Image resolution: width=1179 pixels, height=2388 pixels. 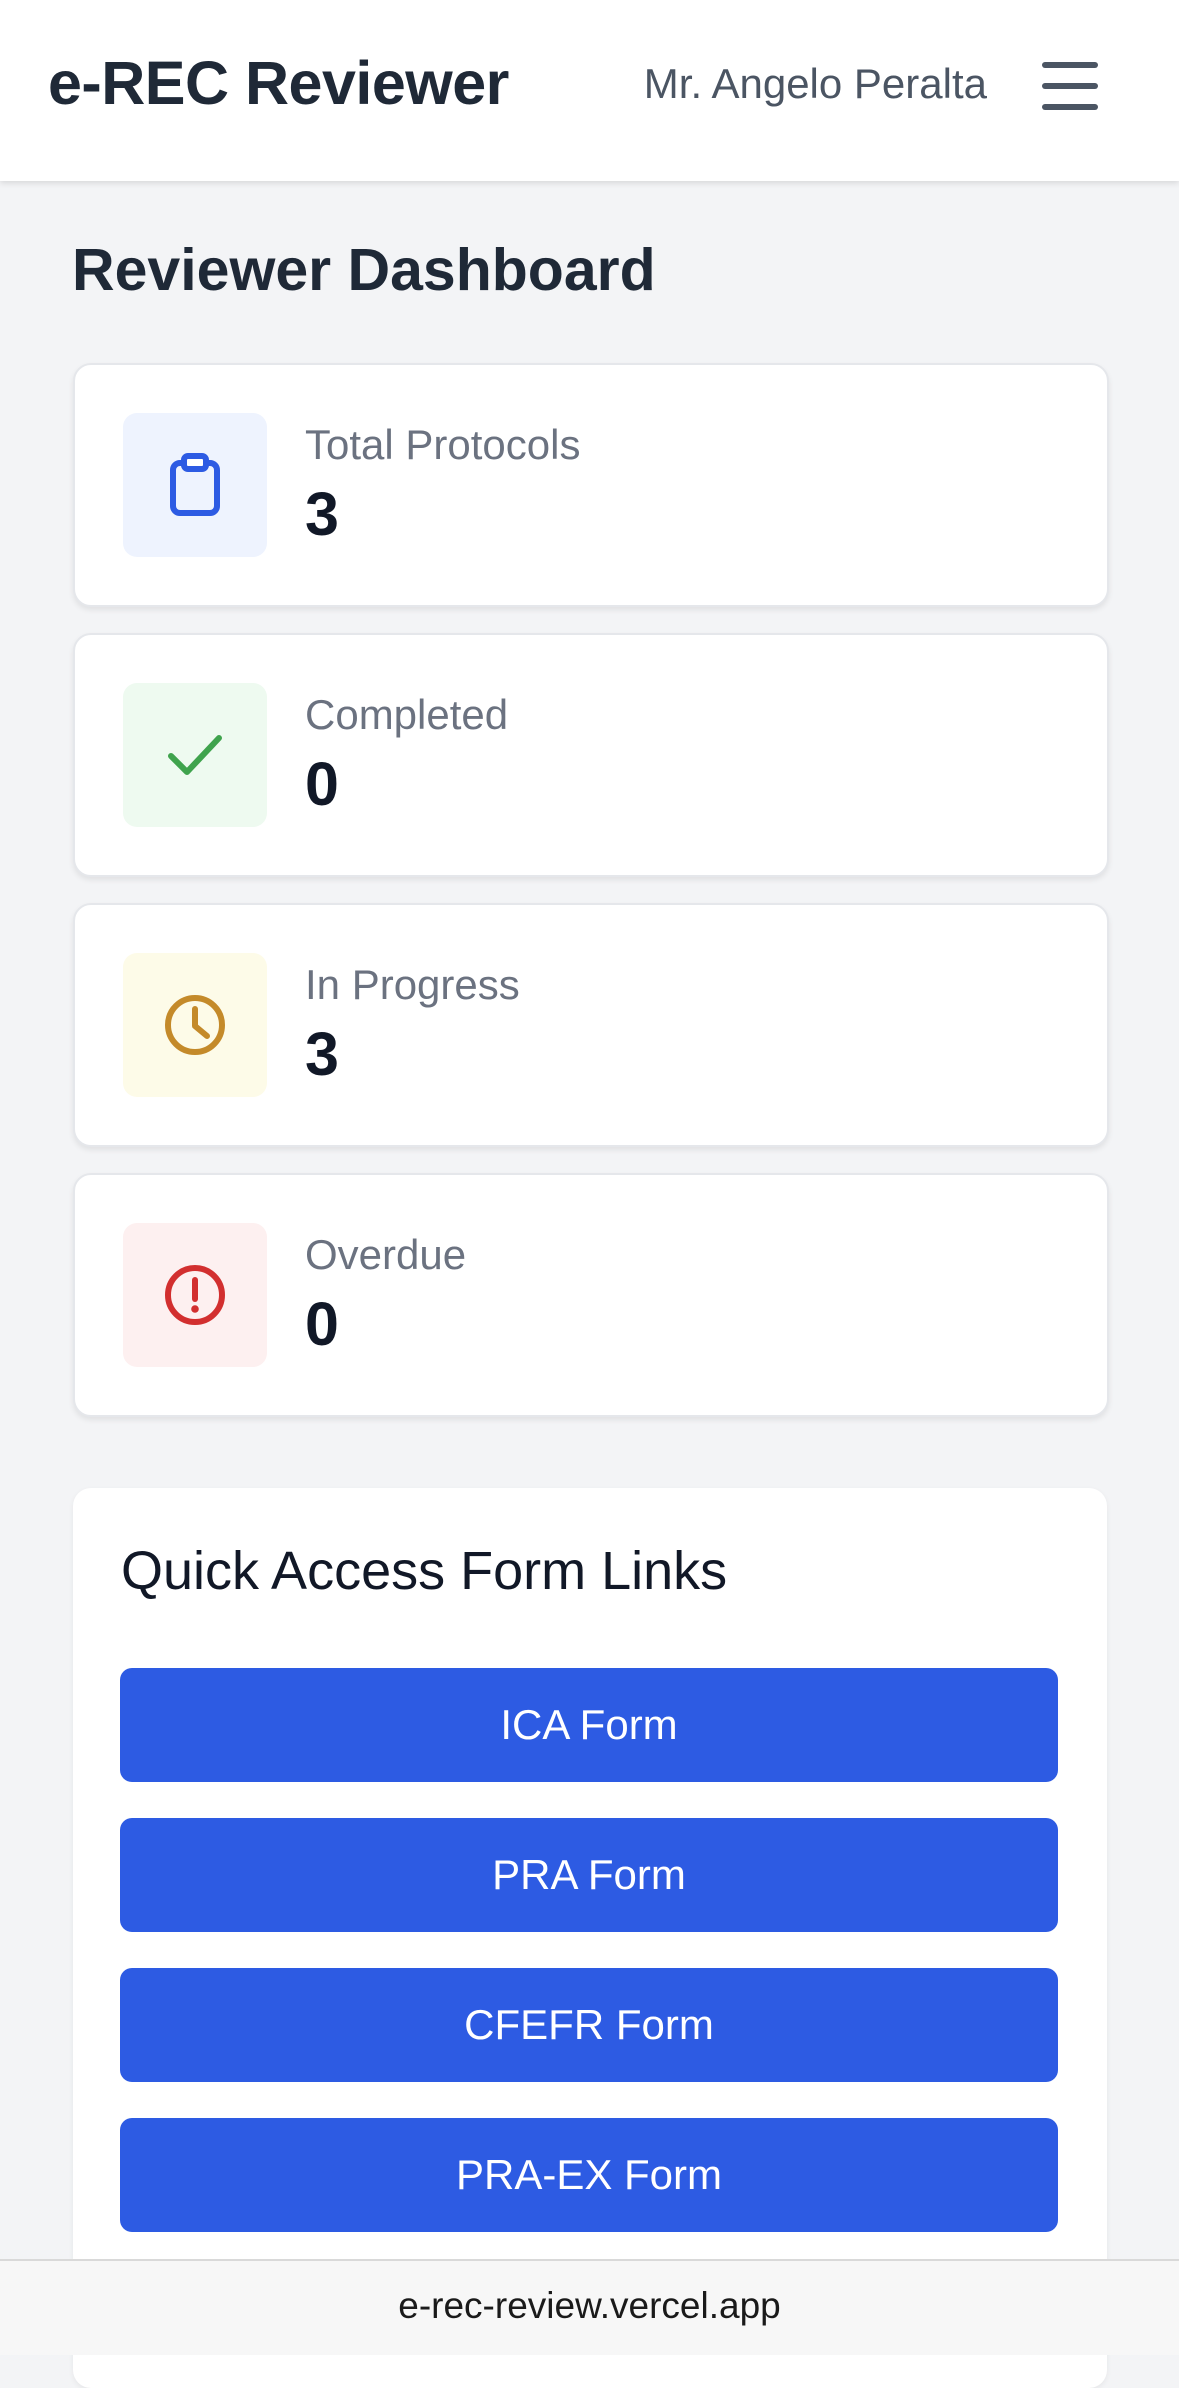 What do you see at coordinates (815, 83) in the screenshot?
I see `user-name: Mr. Angelo Peralta` at bounding box center [815, 83].